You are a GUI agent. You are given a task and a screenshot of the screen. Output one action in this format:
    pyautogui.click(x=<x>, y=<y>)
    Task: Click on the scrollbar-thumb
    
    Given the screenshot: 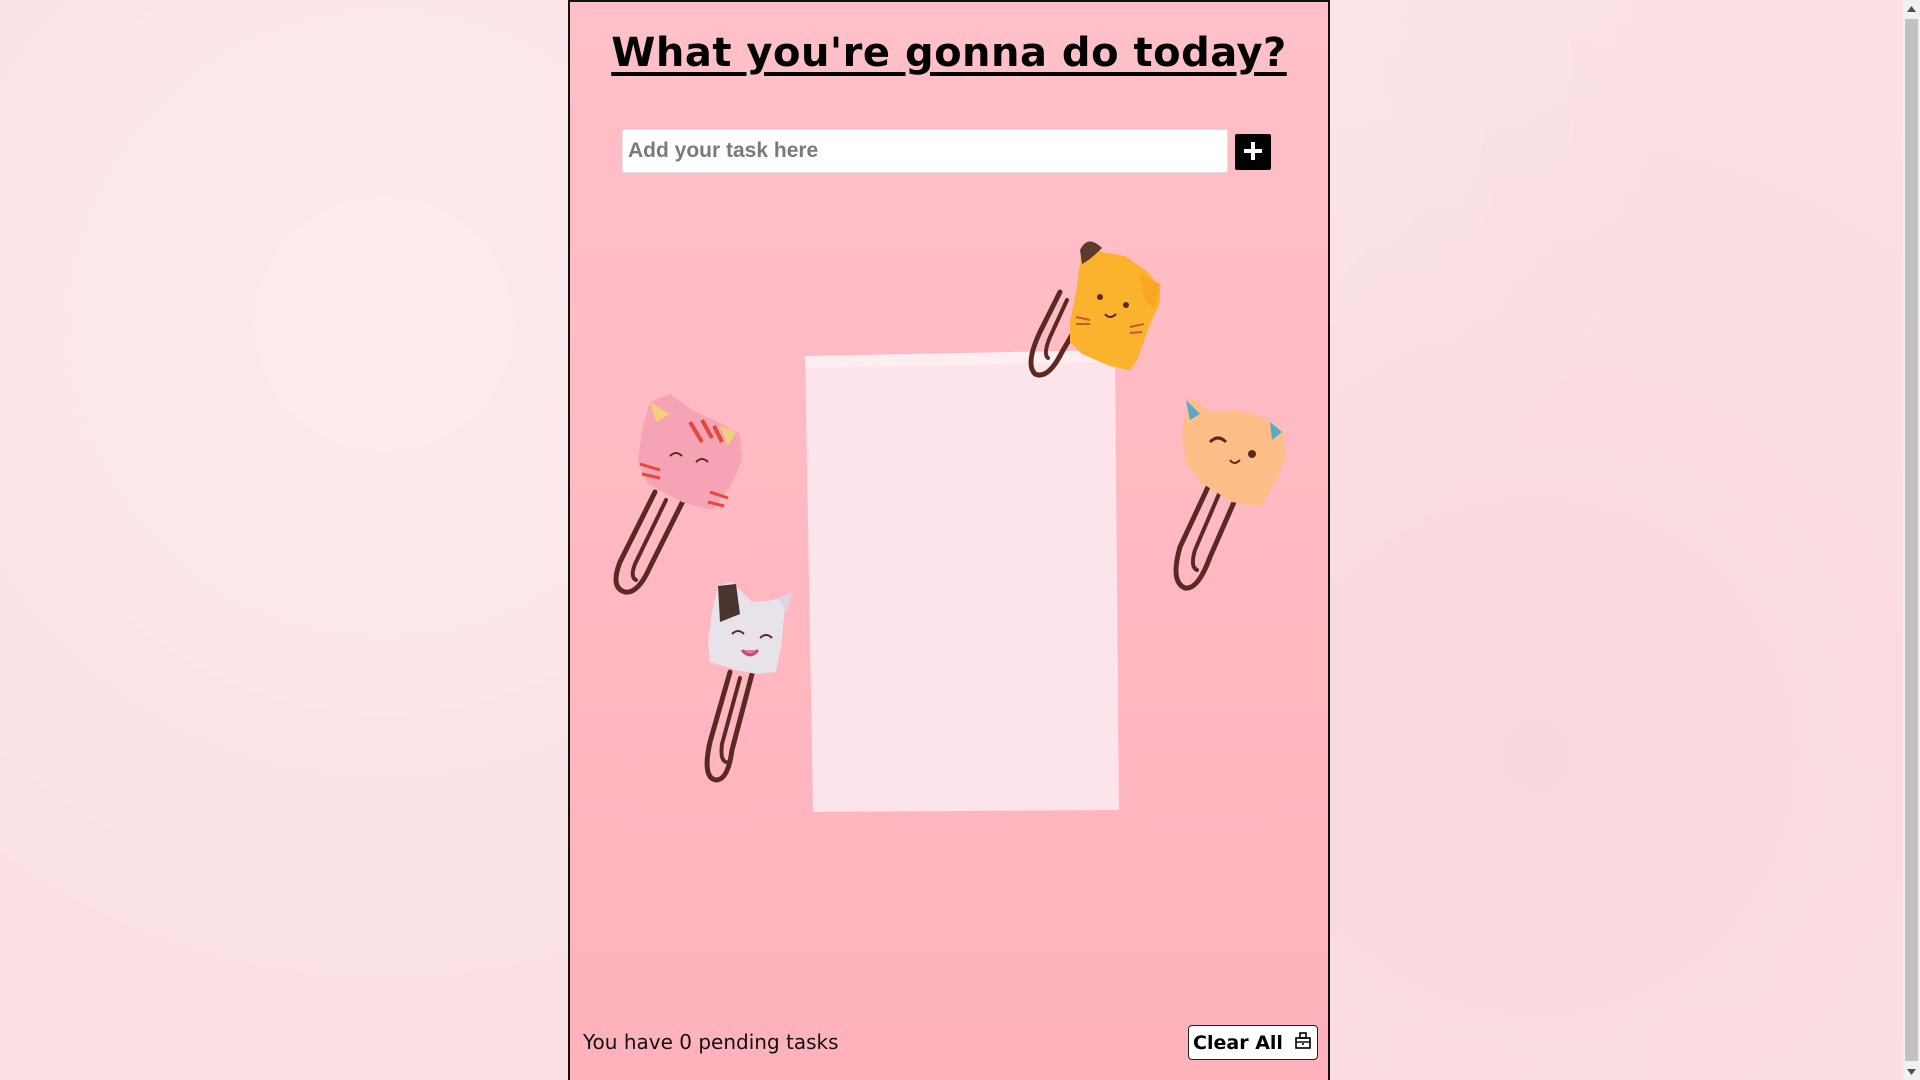 What is the action you would take?
    pyautogui.click(x=1911, y=540)
    